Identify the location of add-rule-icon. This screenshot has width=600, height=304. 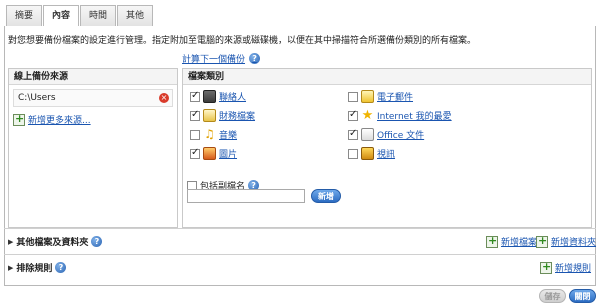
(546, 267).